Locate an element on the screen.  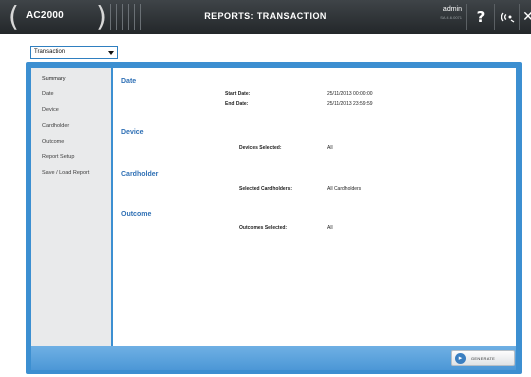
signal-icon is located at coordinates (508, 17).